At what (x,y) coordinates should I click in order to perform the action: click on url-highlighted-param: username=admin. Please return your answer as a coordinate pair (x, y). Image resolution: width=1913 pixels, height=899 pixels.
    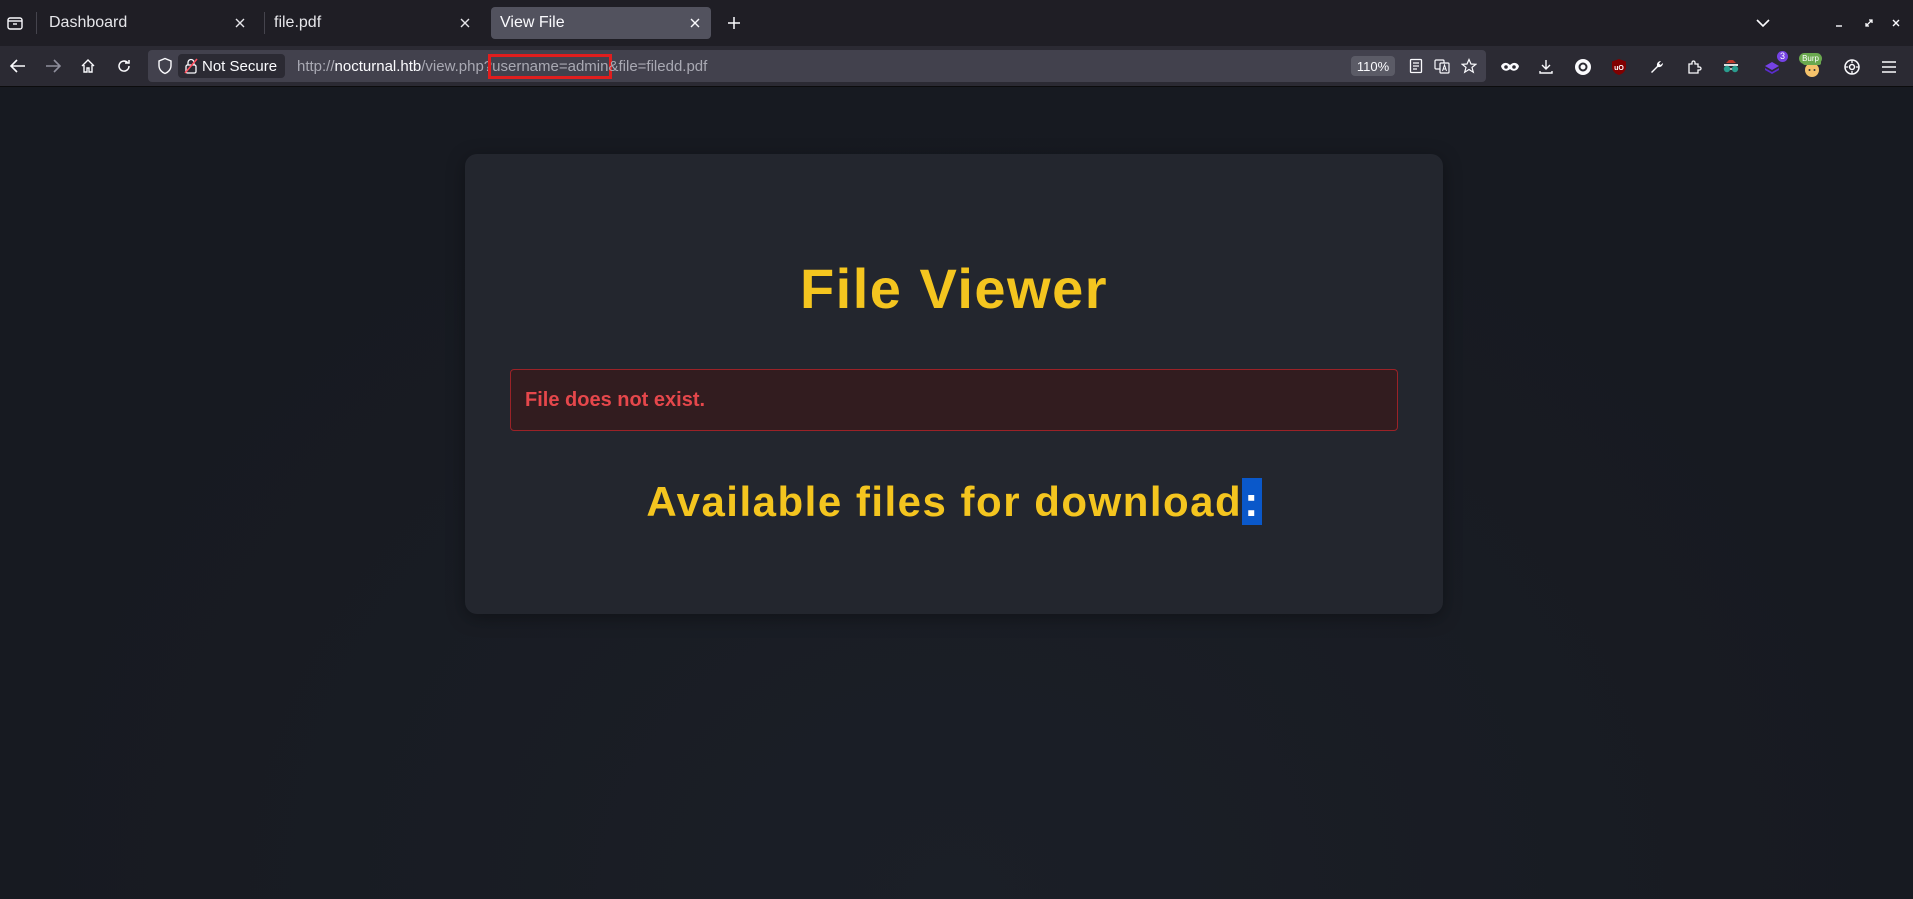
    Looking at the image, I should click on (550, 66).